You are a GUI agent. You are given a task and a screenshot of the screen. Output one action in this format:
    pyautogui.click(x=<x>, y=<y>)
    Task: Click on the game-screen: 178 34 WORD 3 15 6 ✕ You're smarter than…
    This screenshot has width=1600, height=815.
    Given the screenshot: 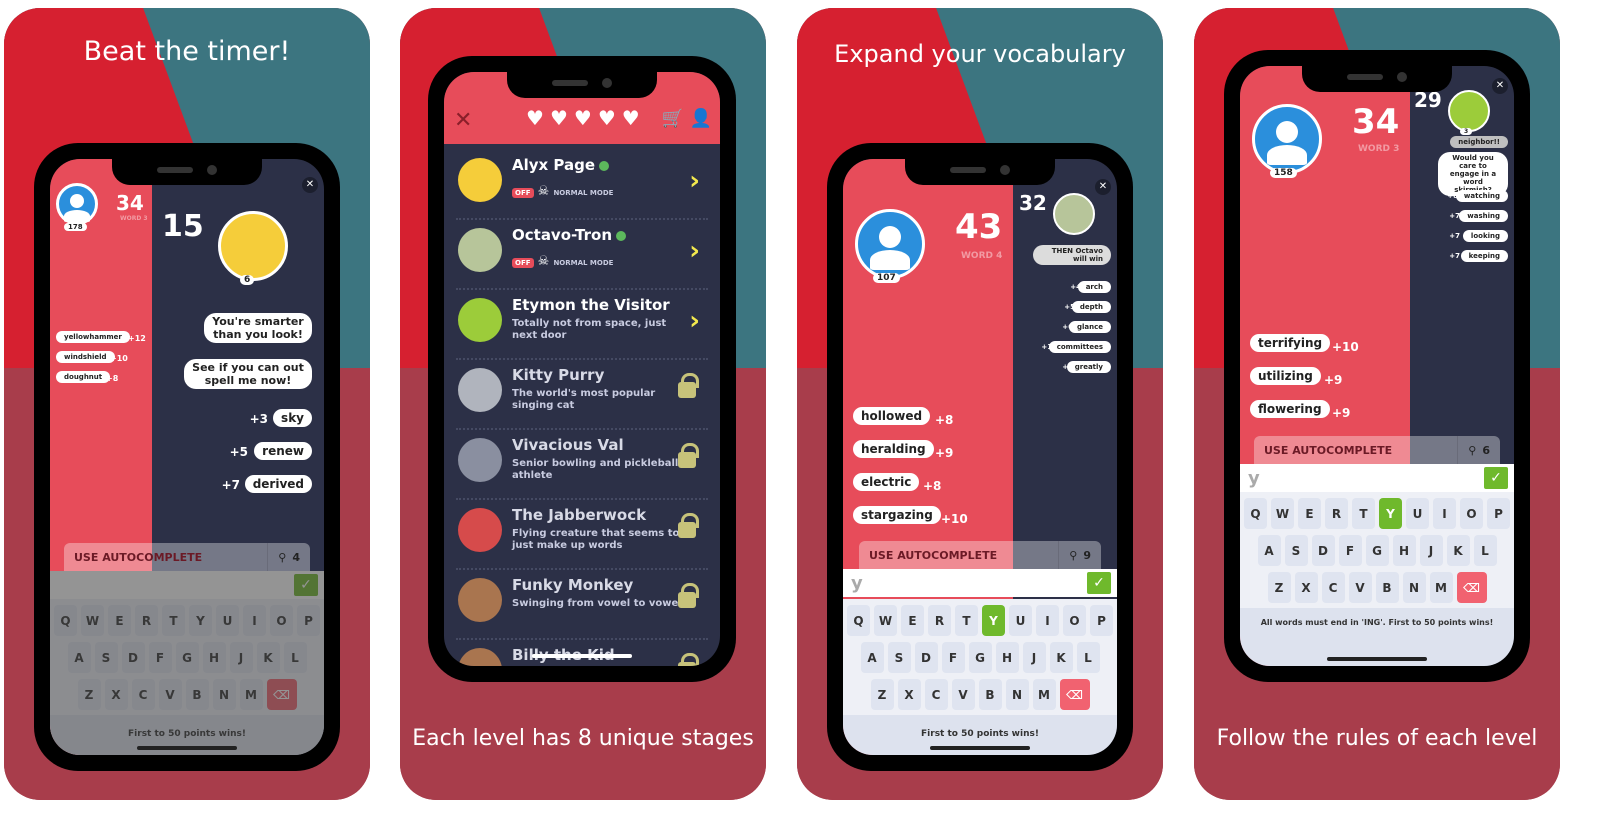 What is the action you would take?
    pyautogui.click(x=187, y=457)
    